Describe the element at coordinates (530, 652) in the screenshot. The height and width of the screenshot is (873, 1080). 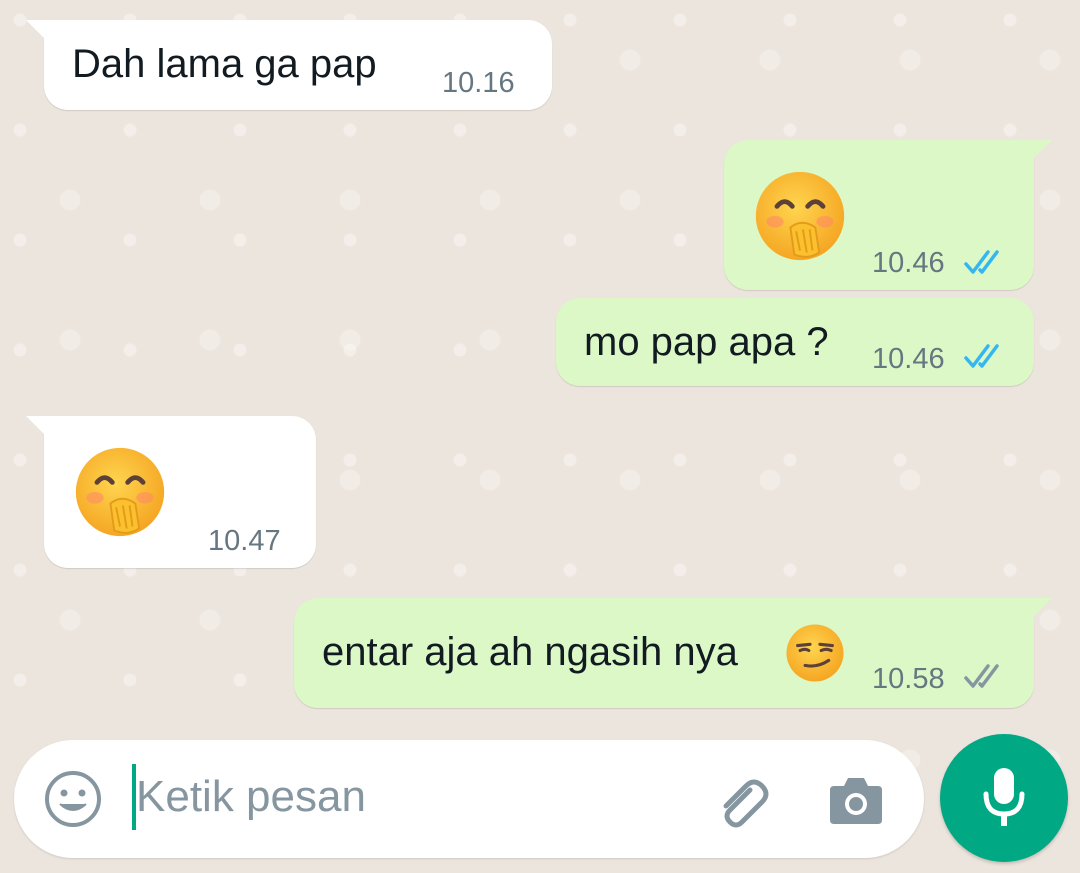
I see `message-text: entar aja ah ngasih nya` at that location.